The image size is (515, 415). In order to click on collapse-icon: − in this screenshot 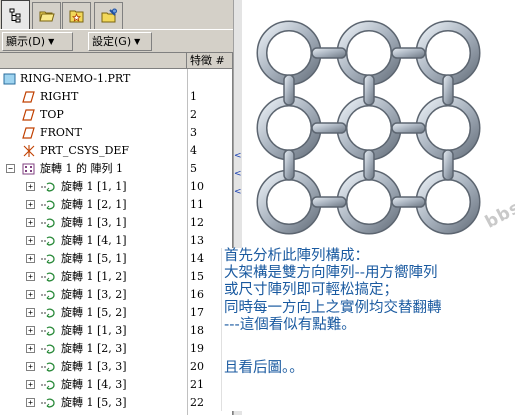, I will do `click(10, 168)`.